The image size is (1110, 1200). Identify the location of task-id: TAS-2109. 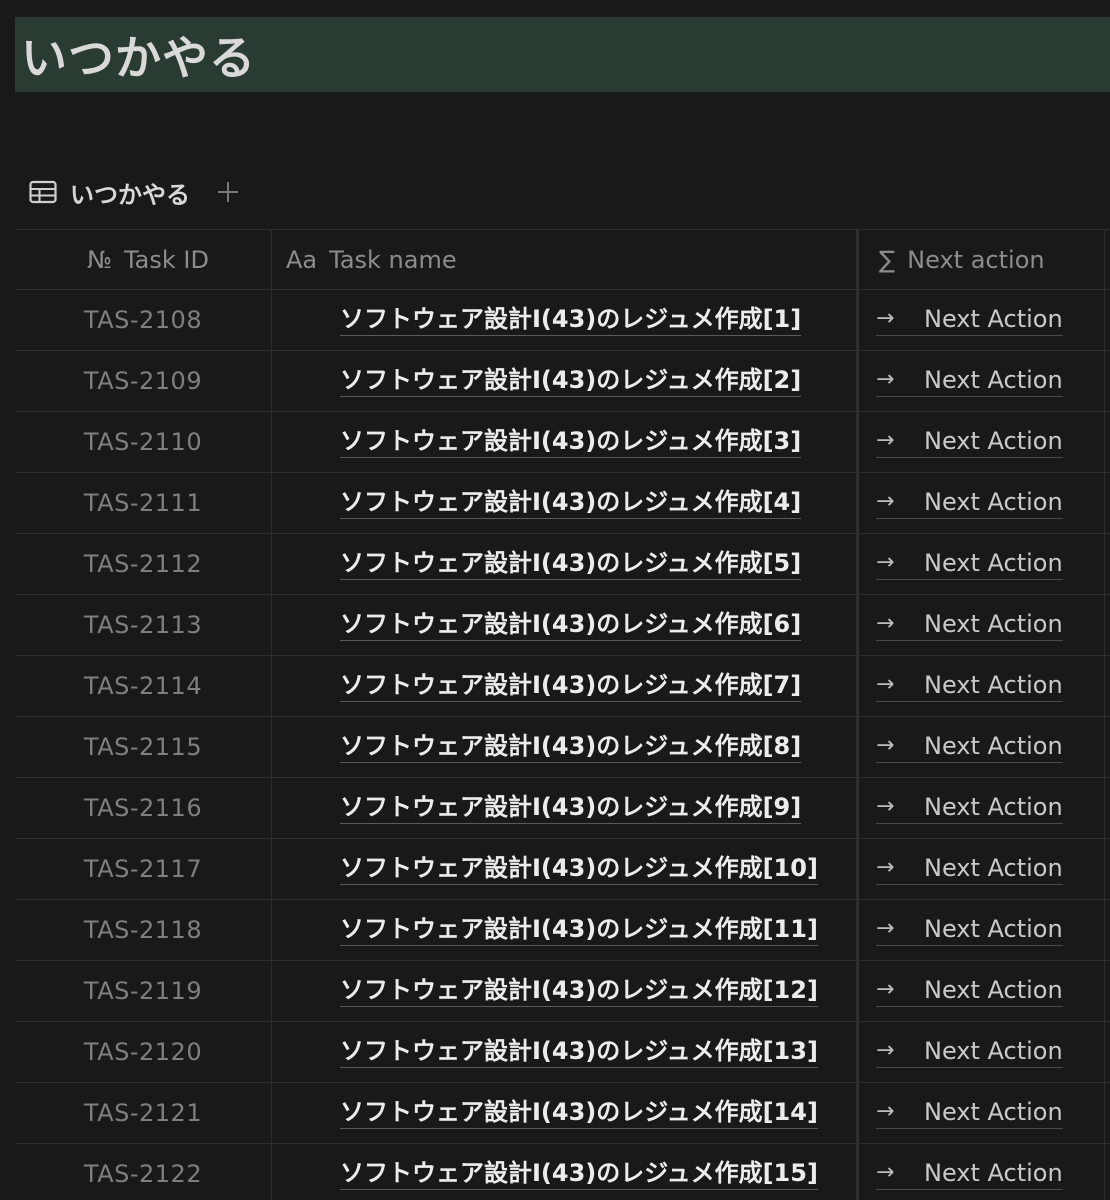
(143, 381).